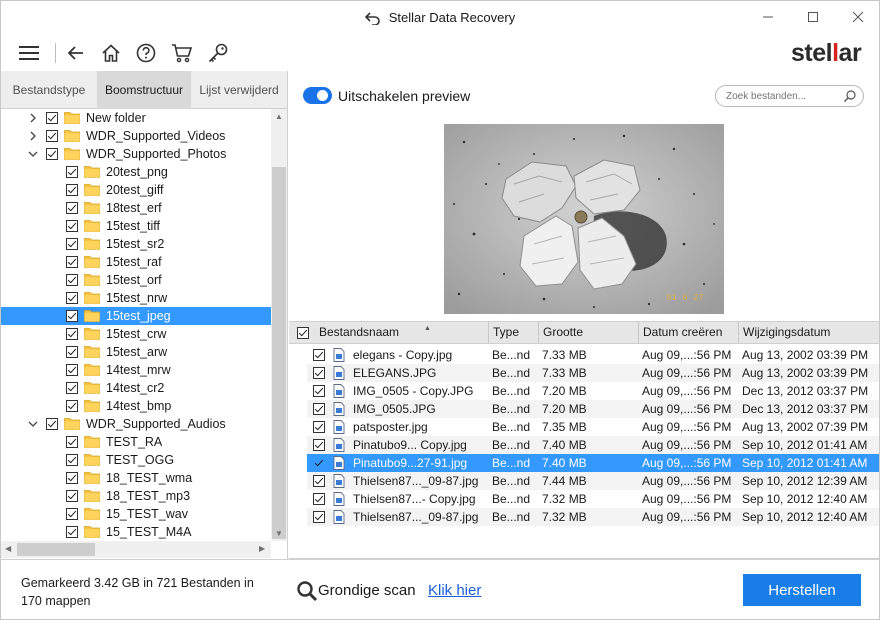 The height and width of the screenshot is (620, 880). I want to click on tree-item: 14test_cr2, so click(136, 388).